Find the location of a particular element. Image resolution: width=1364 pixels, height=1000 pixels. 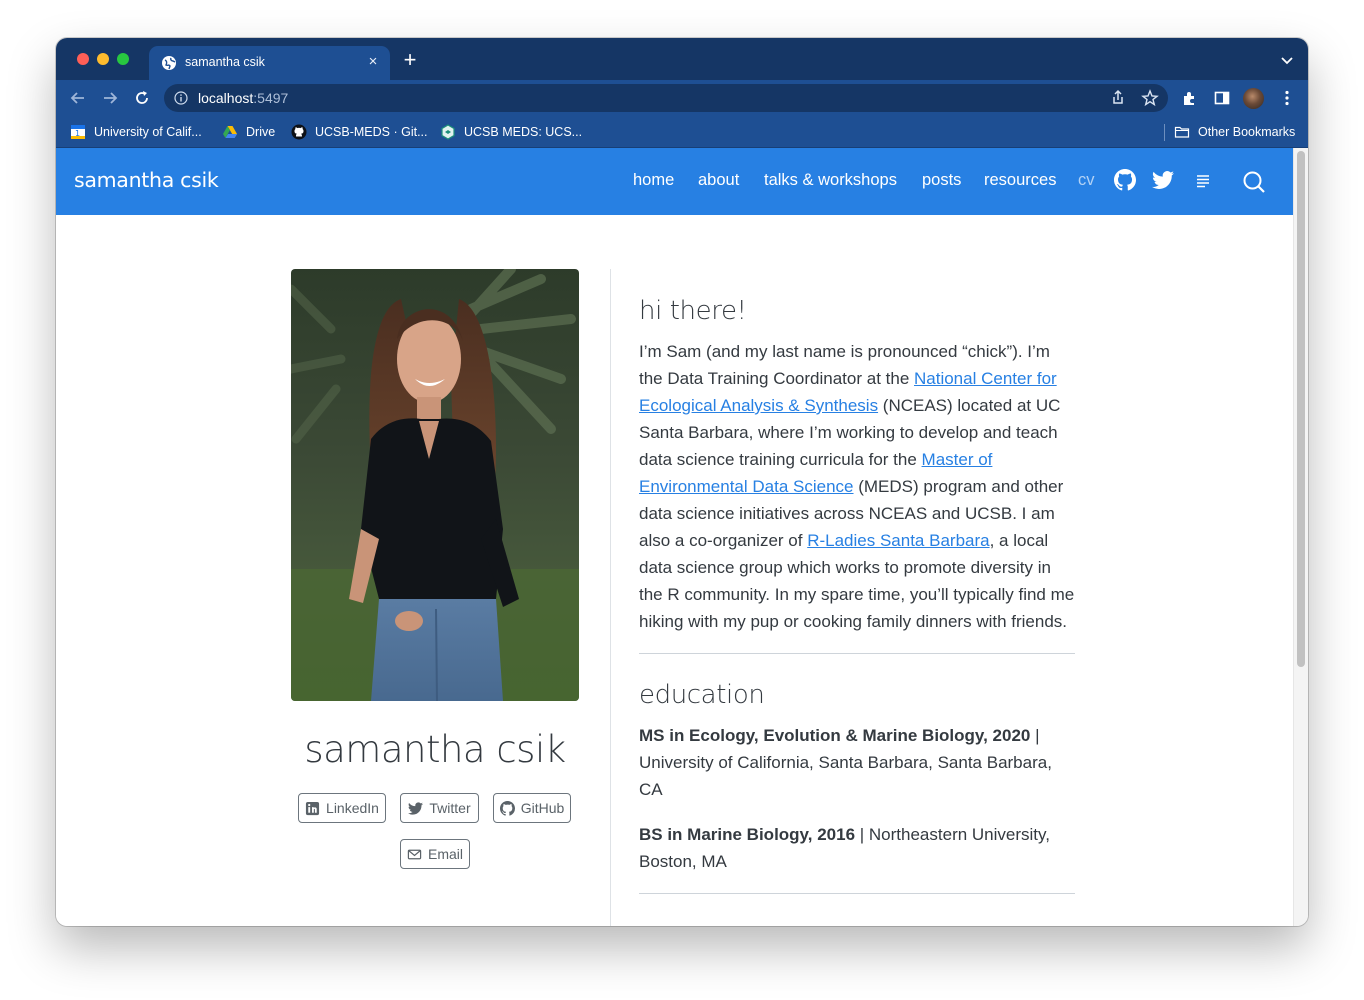

side-panel-icon is located at coordinates (1222, 98).